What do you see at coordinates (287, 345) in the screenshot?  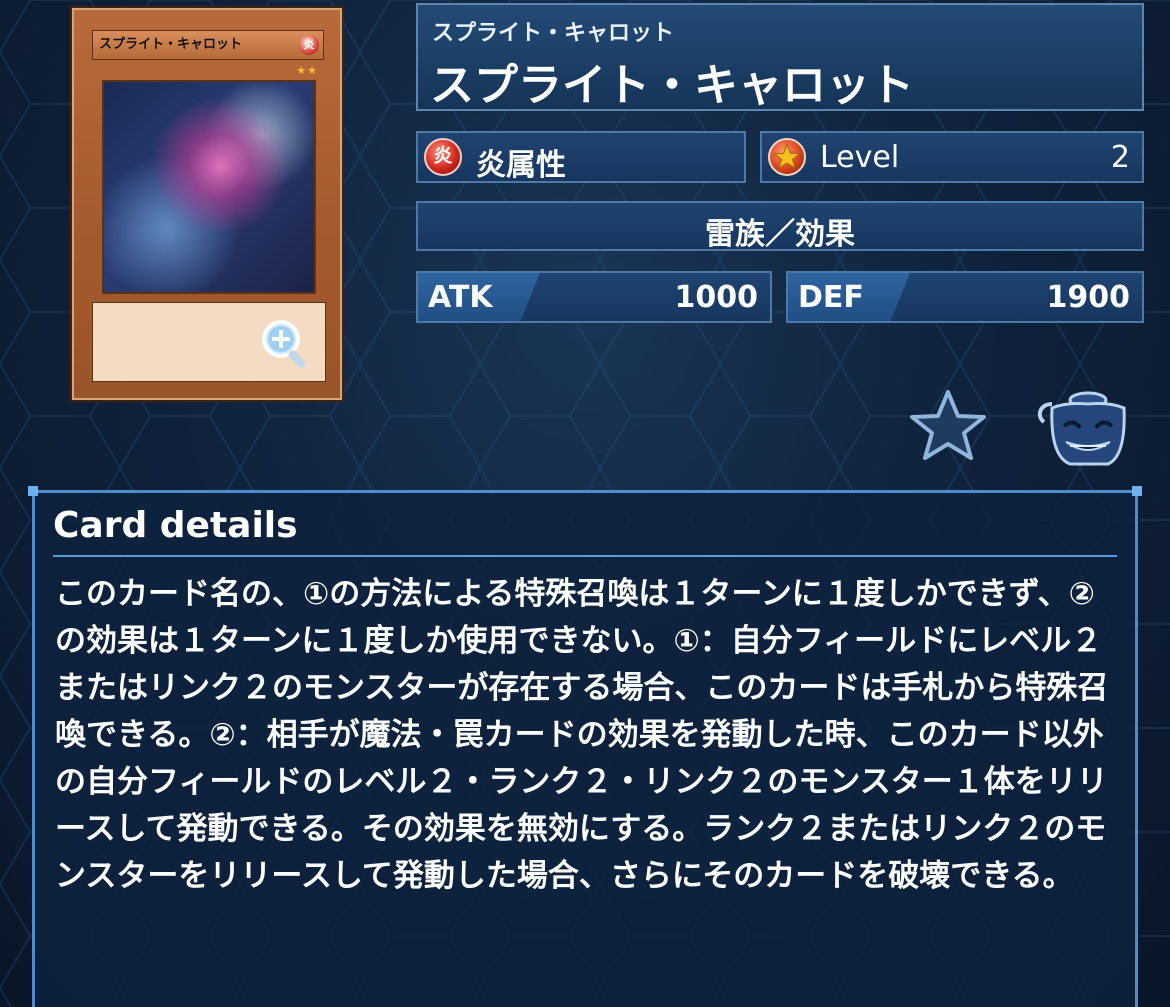 I see `zoom-in-icon` at bounding box center [287, 345].